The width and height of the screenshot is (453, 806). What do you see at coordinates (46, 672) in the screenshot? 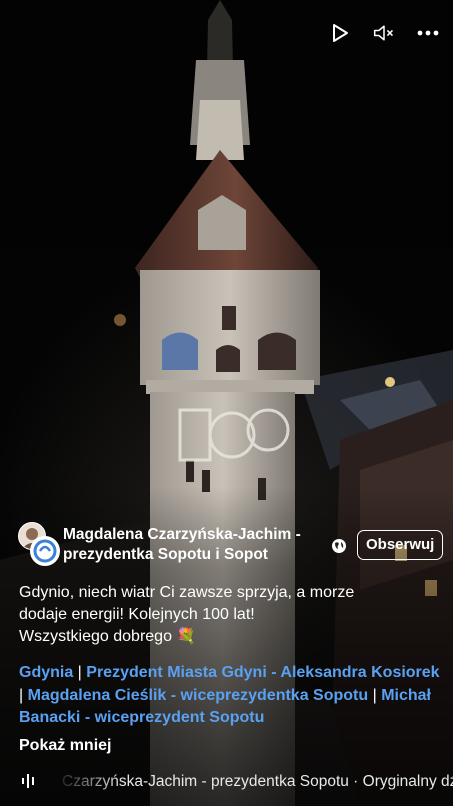
I see `tag-link-gdynia: Gdynia` at bounding box center [46, 672].